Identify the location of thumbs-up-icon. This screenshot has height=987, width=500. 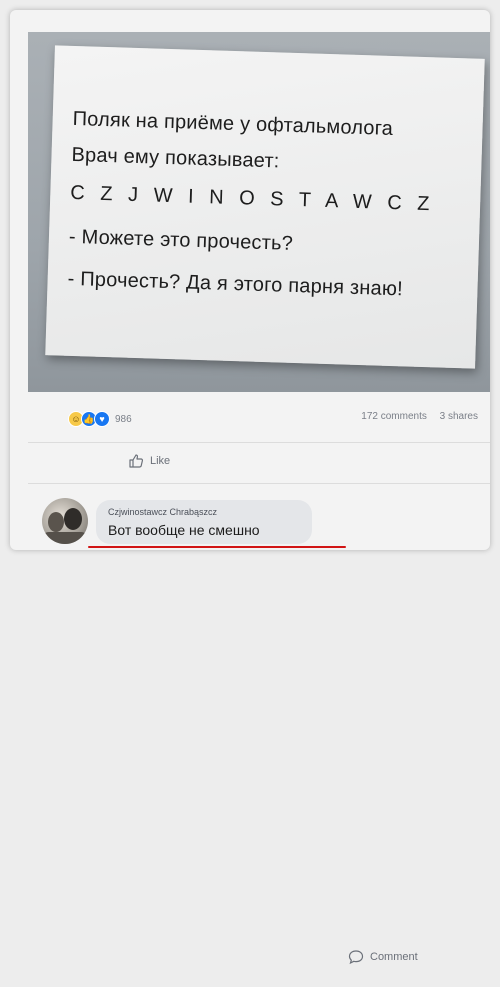
(136, 461).